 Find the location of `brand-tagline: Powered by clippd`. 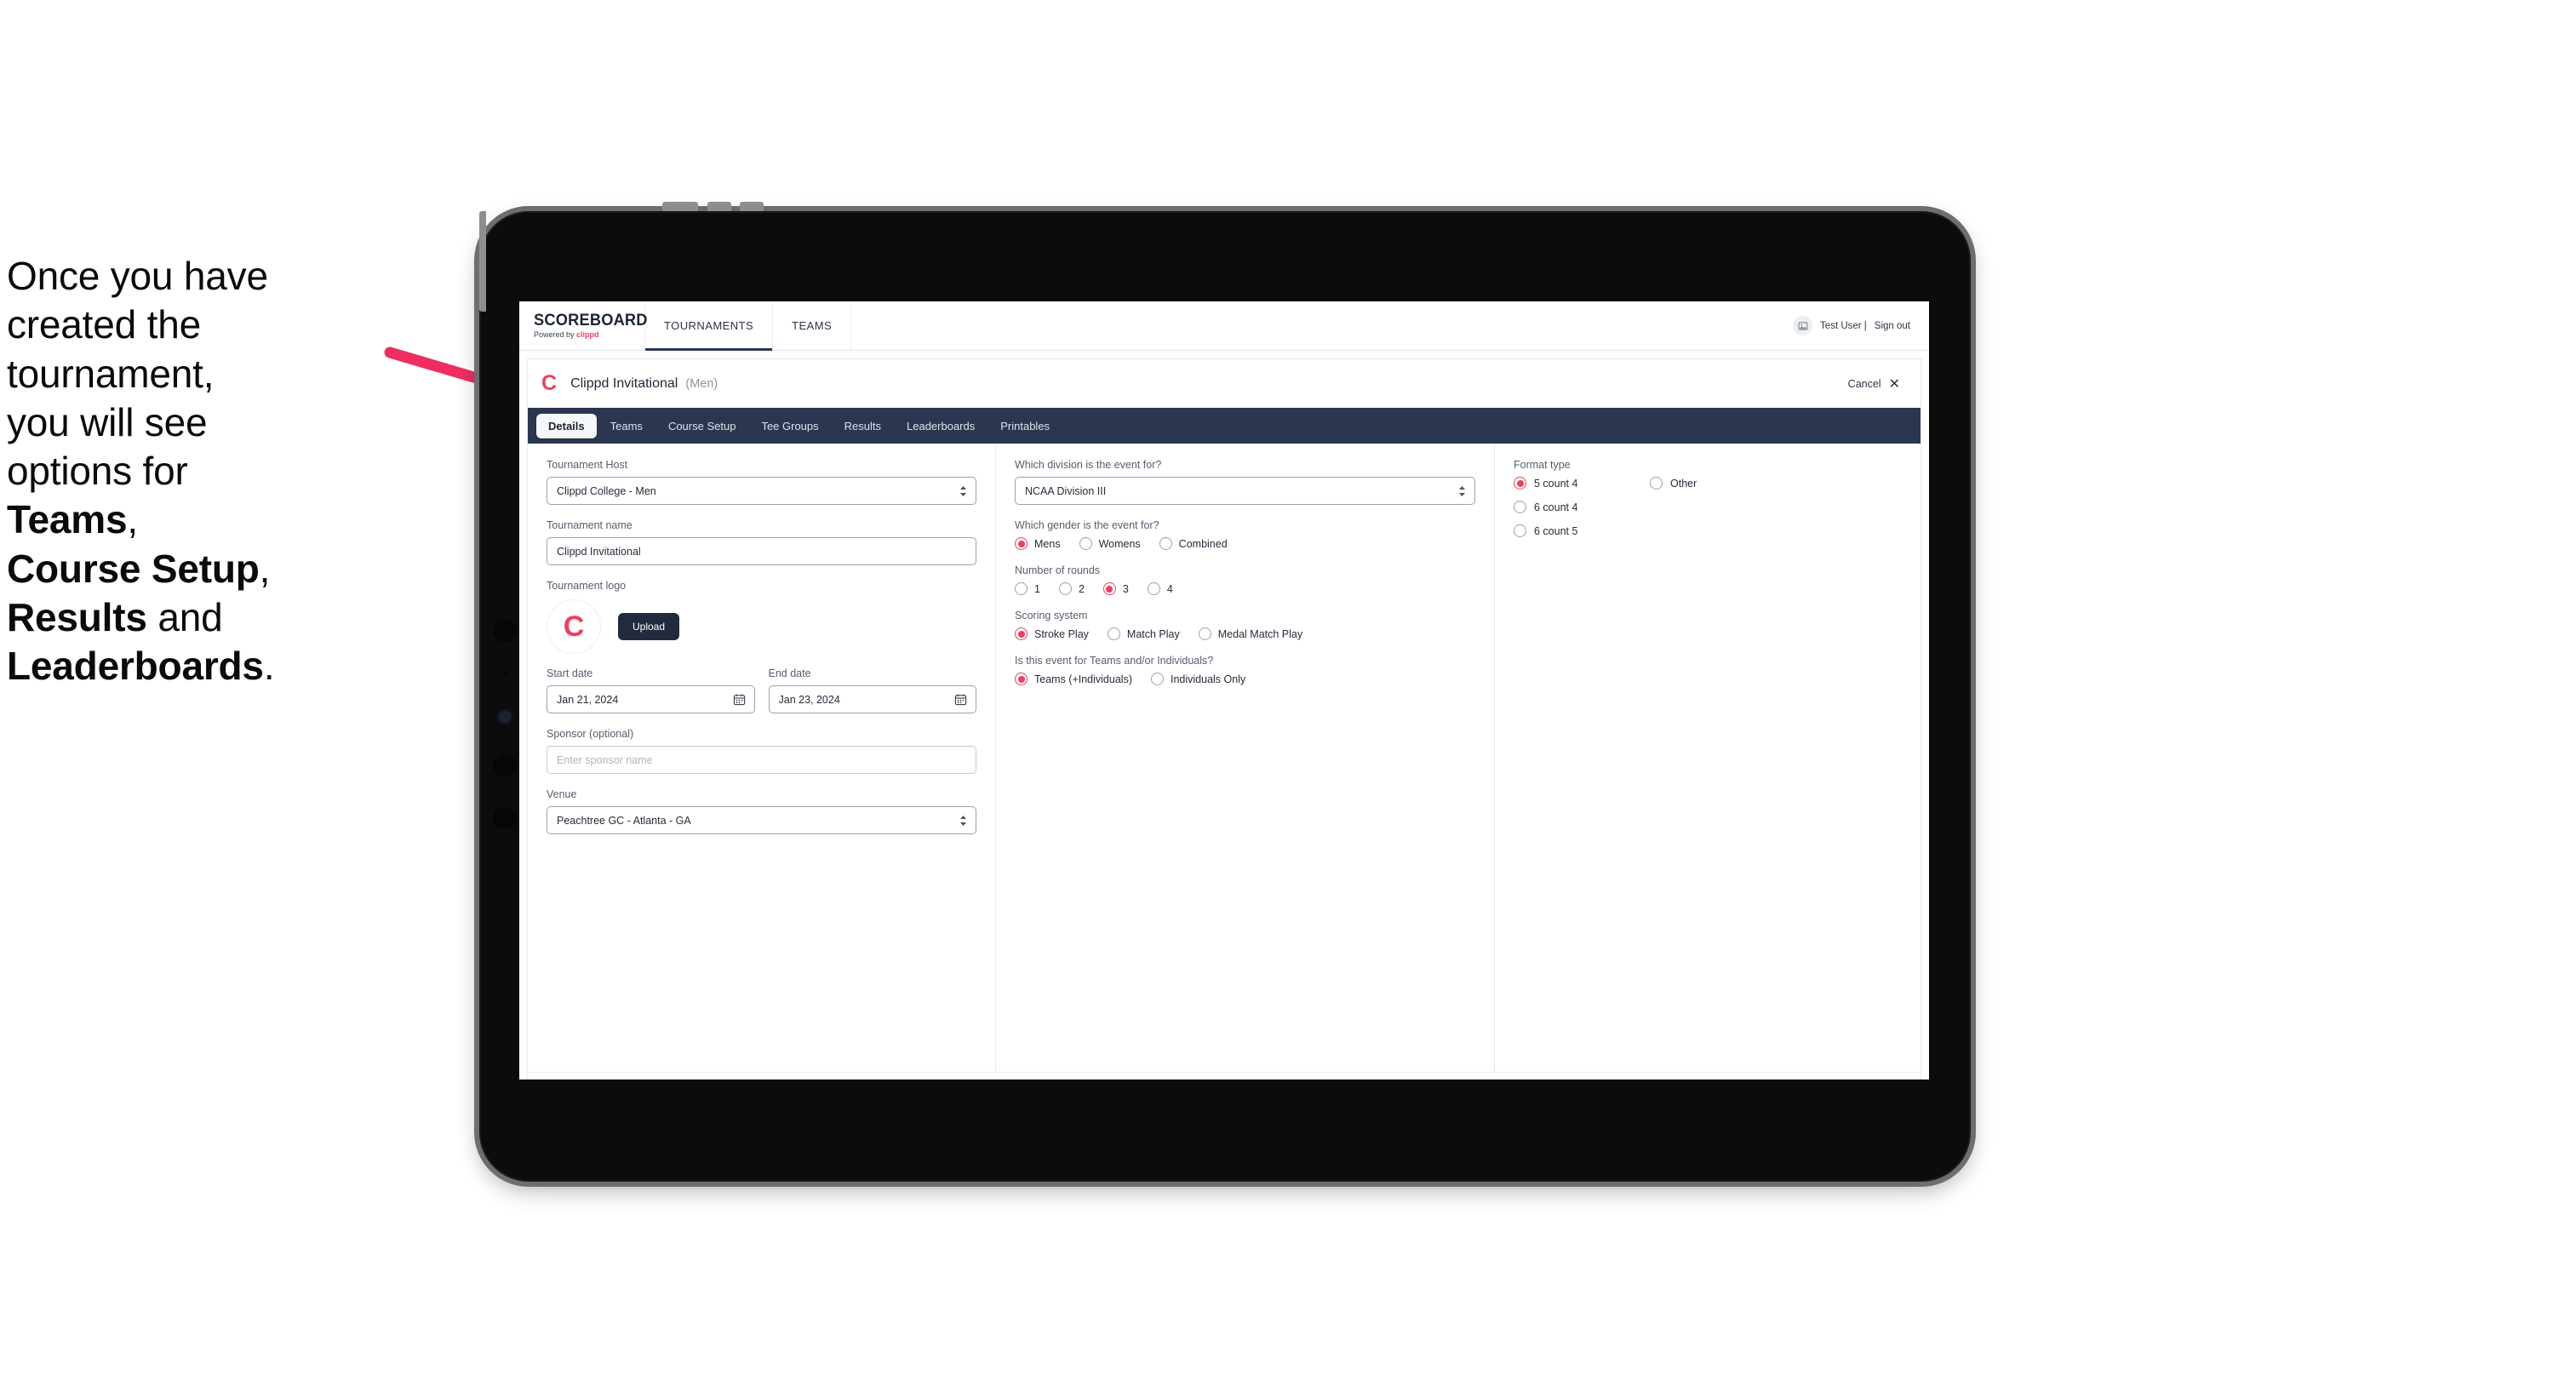

brand-tagline: Powered by clippd is located at coordinates (589, 335).